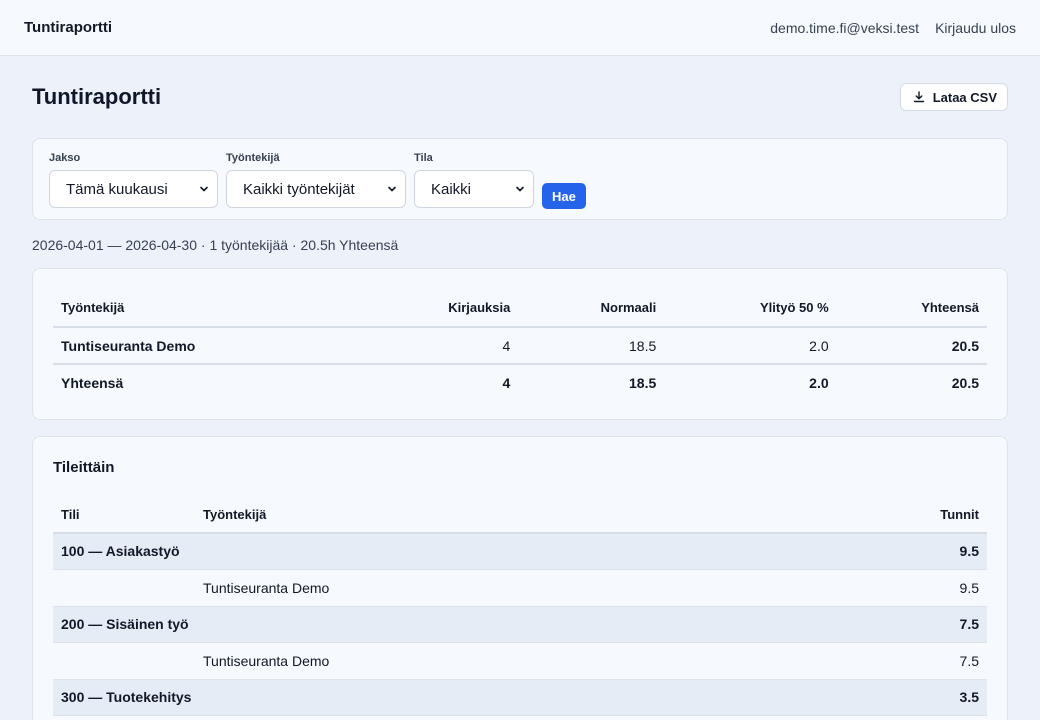 The width and height of the screenshot is (1040, 720). I want to click on column-header: Kirjauksia, so click(439, 308).